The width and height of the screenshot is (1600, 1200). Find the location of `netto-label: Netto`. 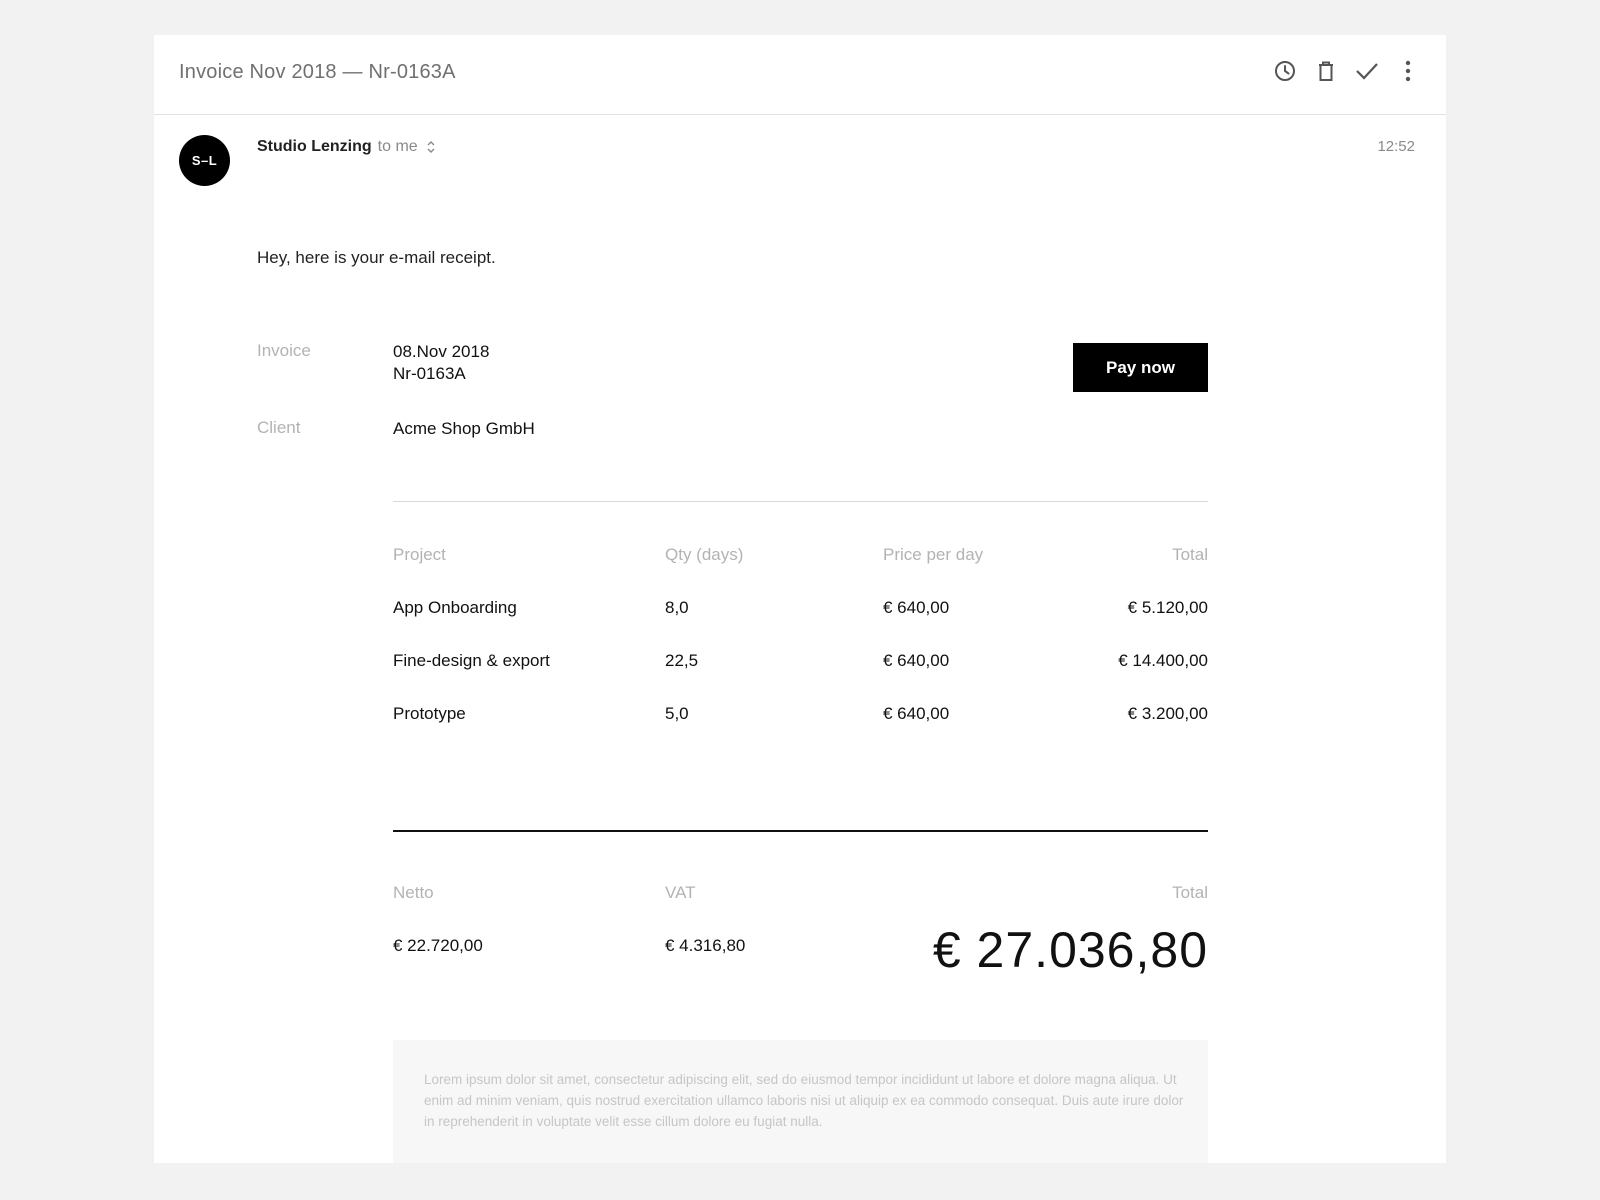

netto-label: Netto is located at coordinates (413, 892).